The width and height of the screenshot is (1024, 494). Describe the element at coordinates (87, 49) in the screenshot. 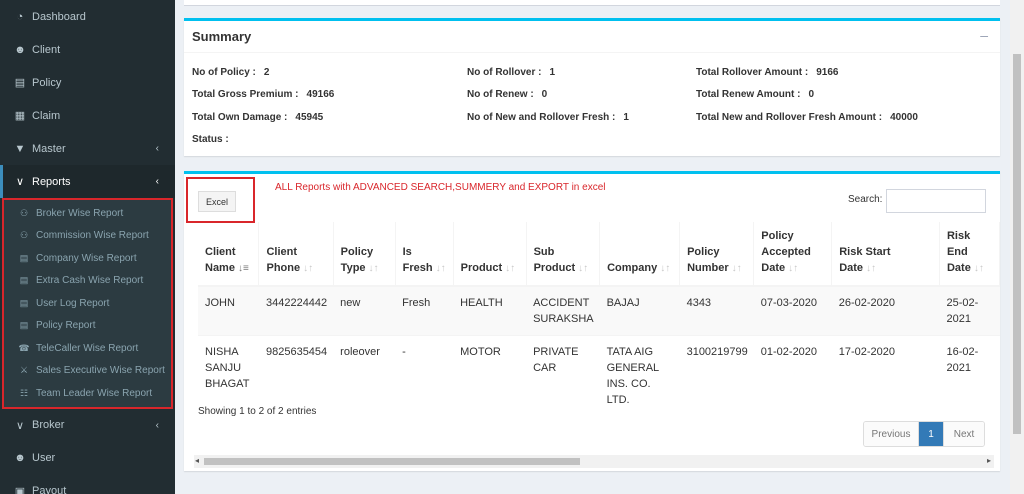

I see `sidebar-item-client: ☻ Client` at that location.